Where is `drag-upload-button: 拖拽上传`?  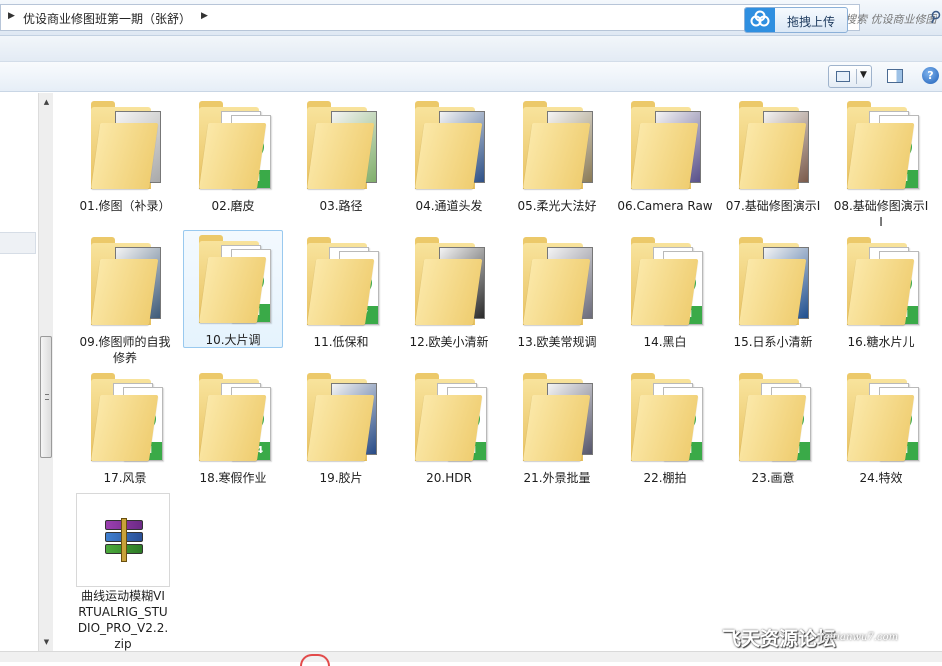
drag-upload-button: 拖拽上传 is located at coordinates (796, 20).